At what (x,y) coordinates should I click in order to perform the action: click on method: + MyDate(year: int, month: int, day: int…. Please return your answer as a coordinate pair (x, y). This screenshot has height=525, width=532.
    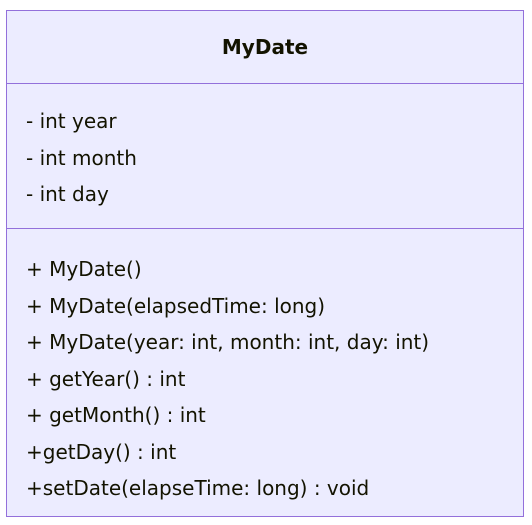
    Looking at the image, I should click on (228, 342).